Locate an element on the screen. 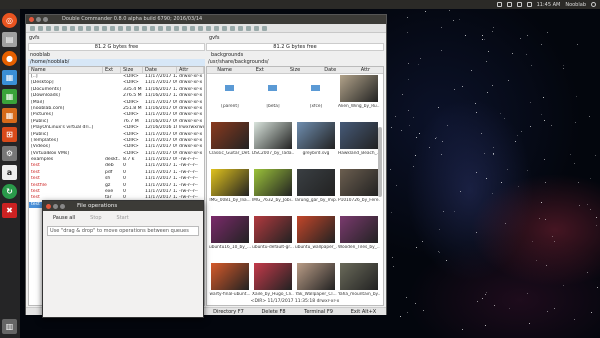 Image resolution: width=600 pixels, height=338 pixels. trash-icon: ▥ is located at coordinates (9, 326).